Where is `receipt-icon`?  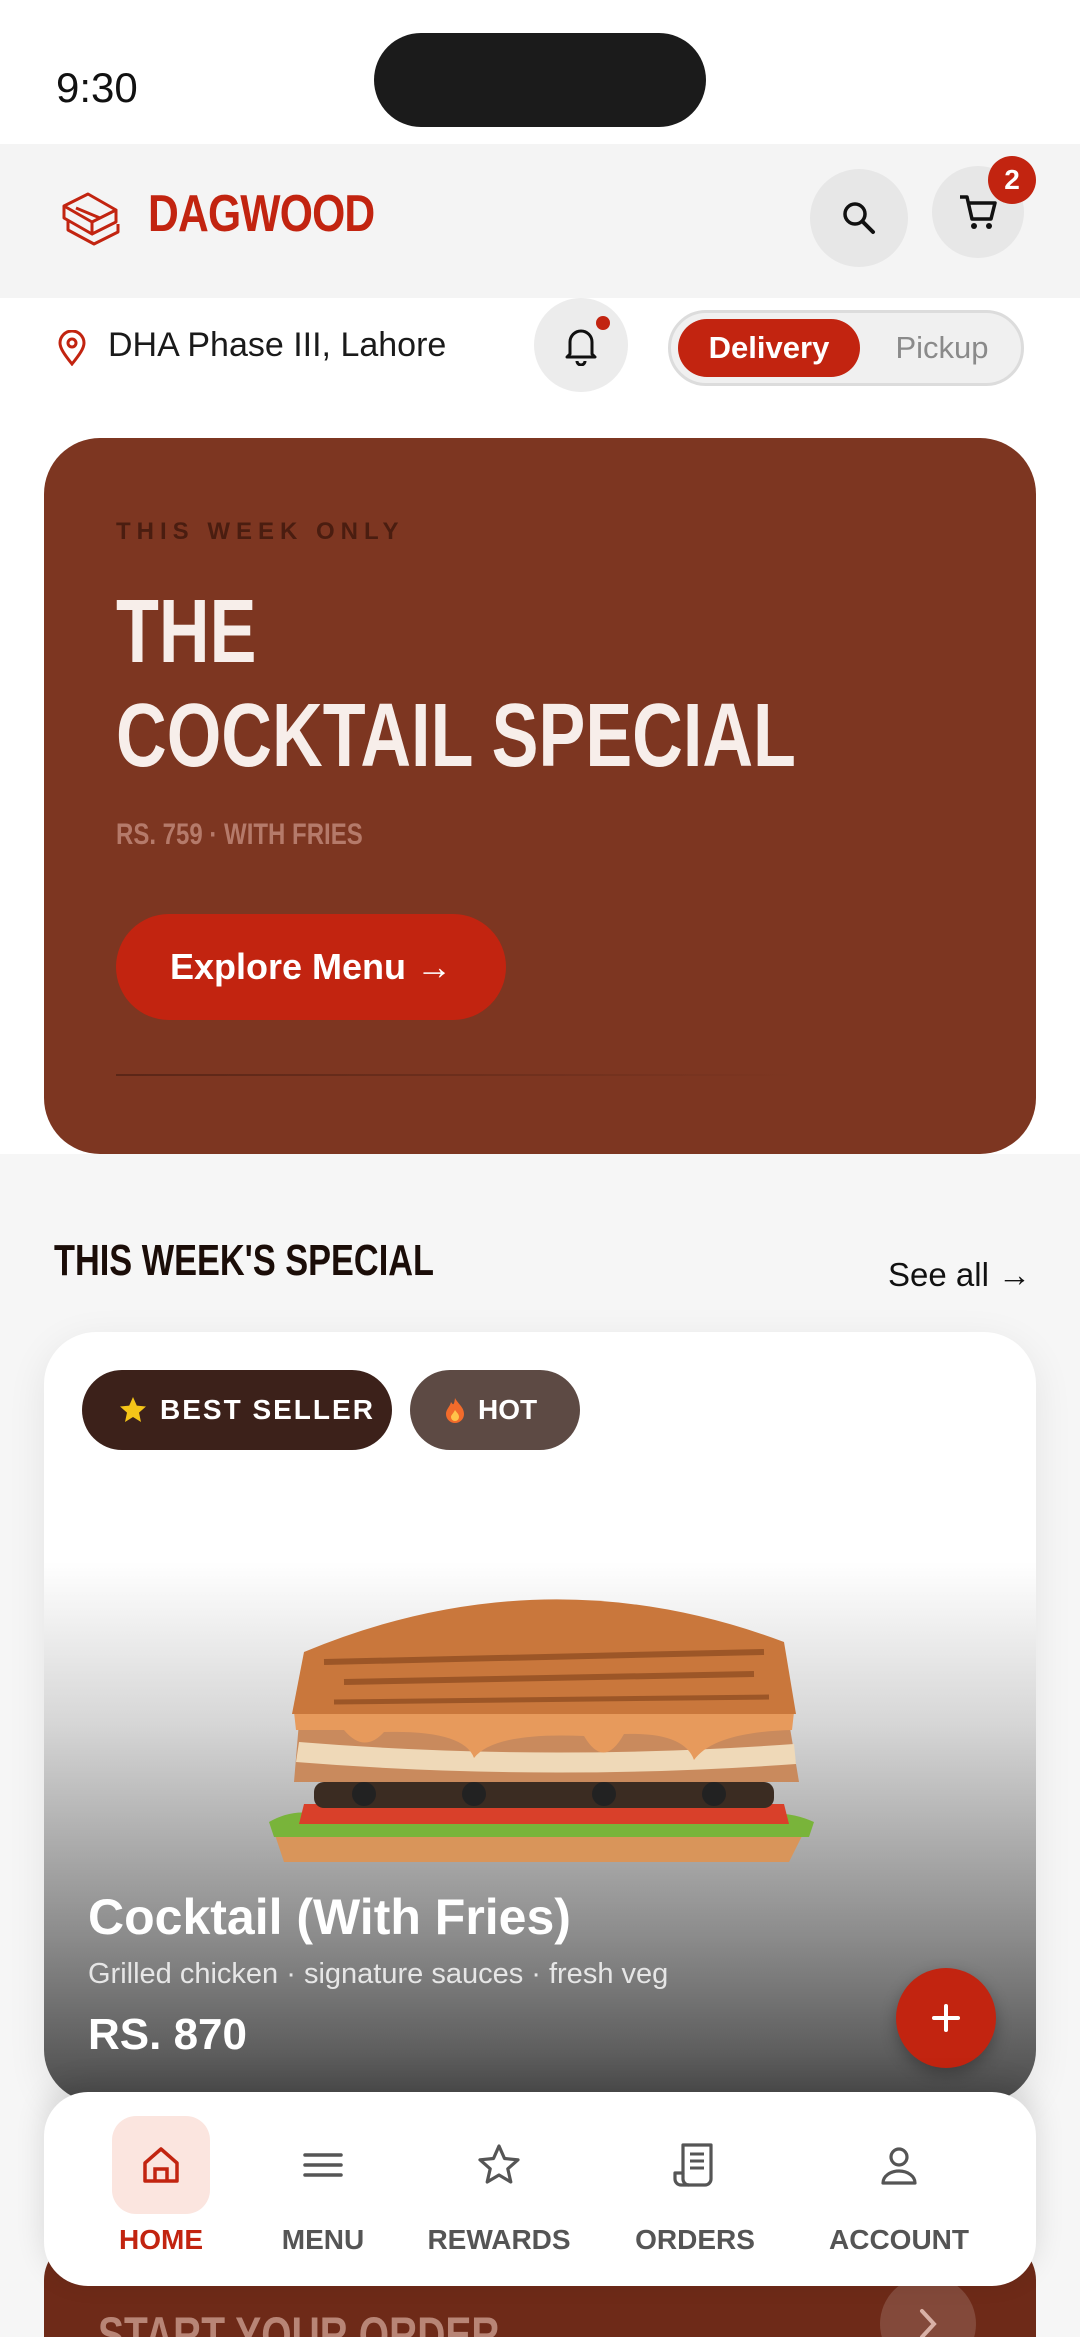
receipt-icon is located at coordinates (693, 2165).